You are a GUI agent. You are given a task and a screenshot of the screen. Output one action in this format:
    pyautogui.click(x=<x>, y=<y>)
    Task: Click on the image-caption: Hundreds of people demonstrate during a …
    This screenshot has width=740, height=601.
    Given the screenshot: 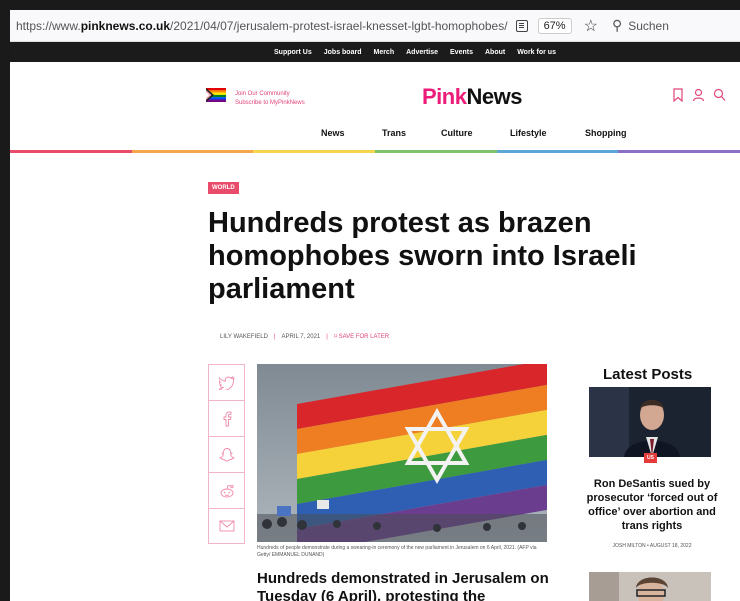 What is the action you would take?
    pyautogui.click(x=397, y=551)
    